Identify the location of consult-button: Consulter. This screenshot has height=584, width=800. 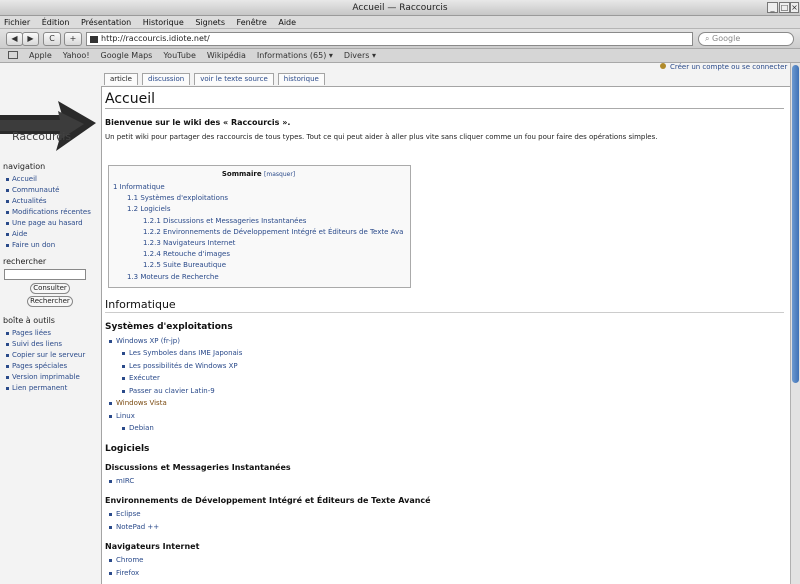
(50, 288).